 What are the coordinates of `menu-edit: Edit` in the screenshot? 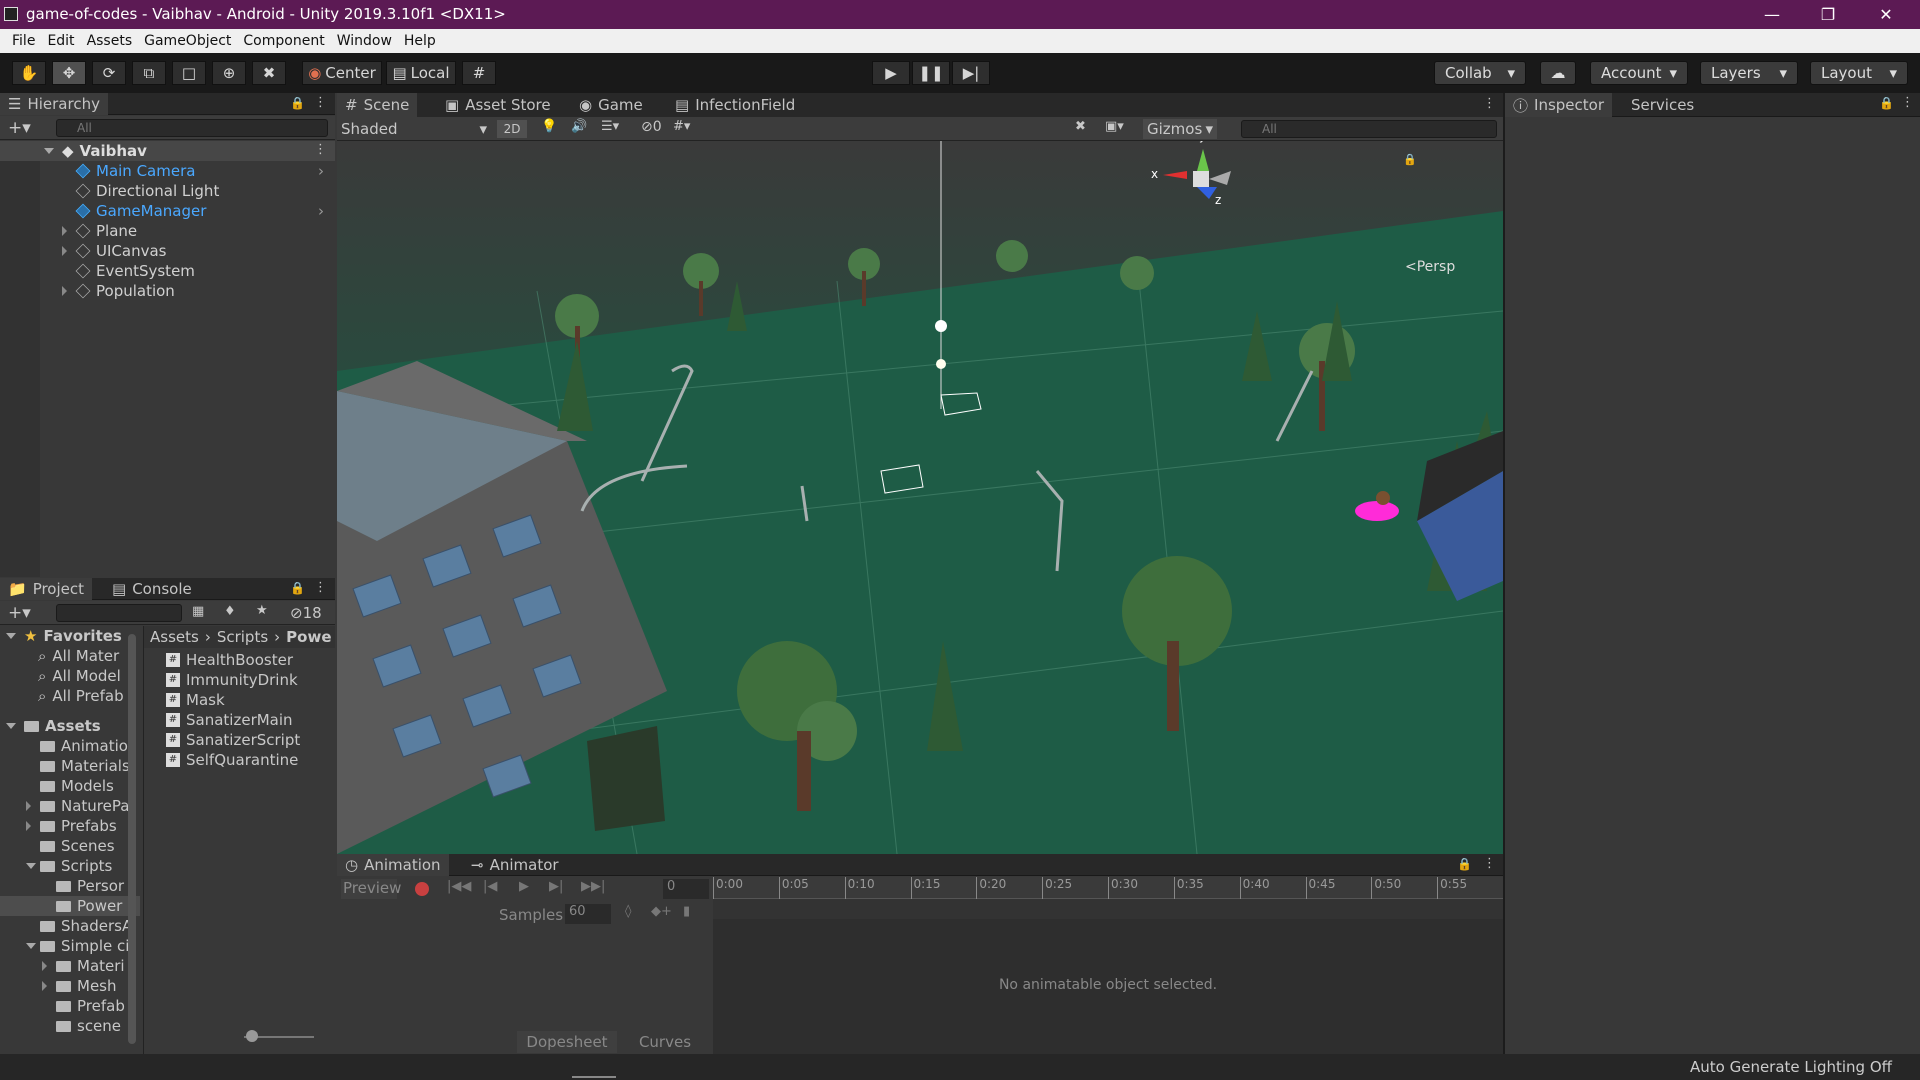 It's located at (60, 41).